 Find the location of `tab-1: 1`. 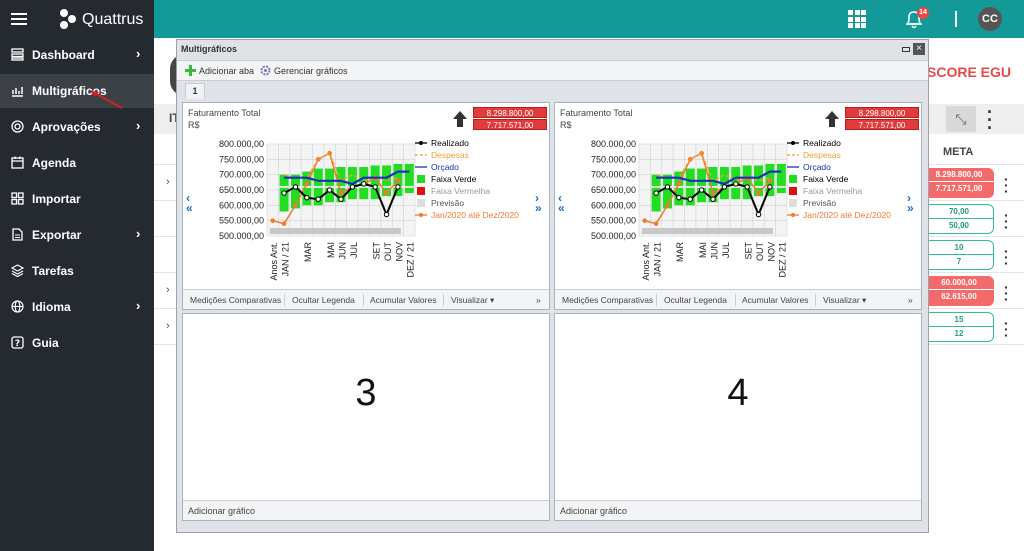

tab-1: 1 is located at coordinates (195, 91).